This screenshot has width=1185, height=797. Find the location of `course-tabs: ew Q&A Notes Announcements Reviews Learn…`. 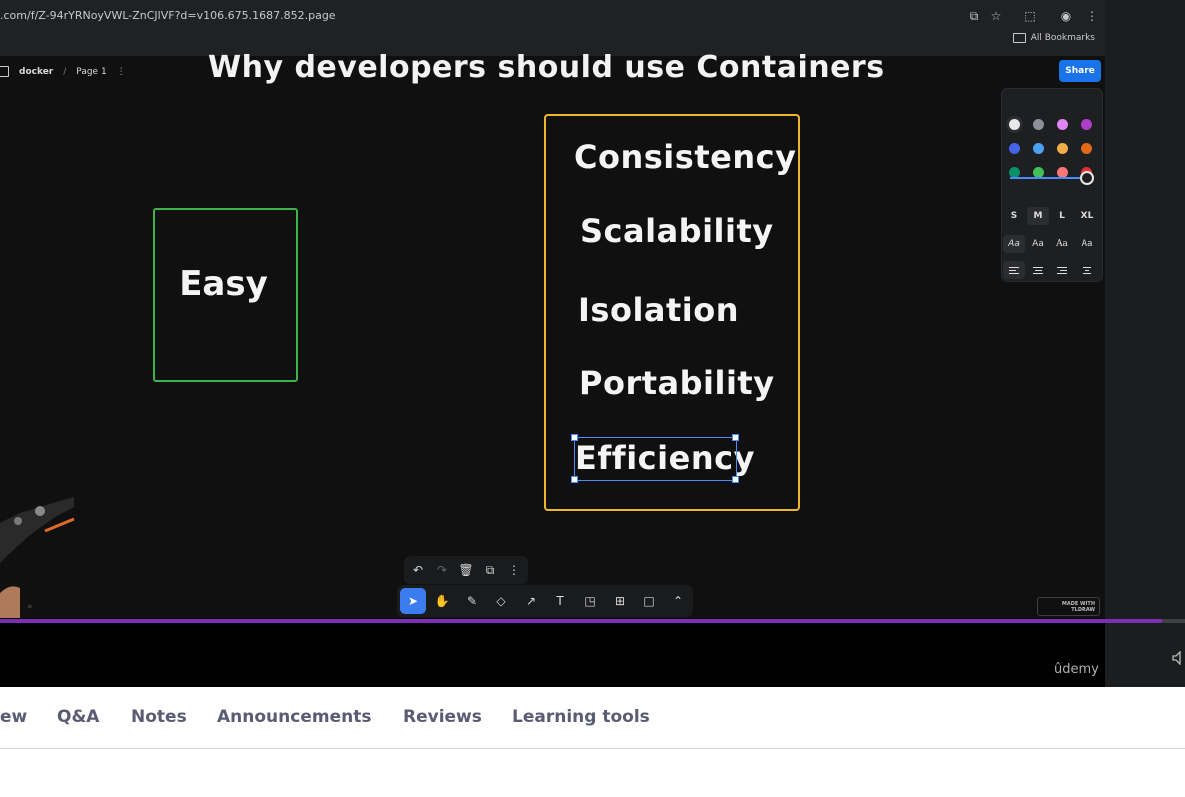

course-tabs: ew Q&A Notes Announcements Reviews Learn… is located at coordinates (592, 718).